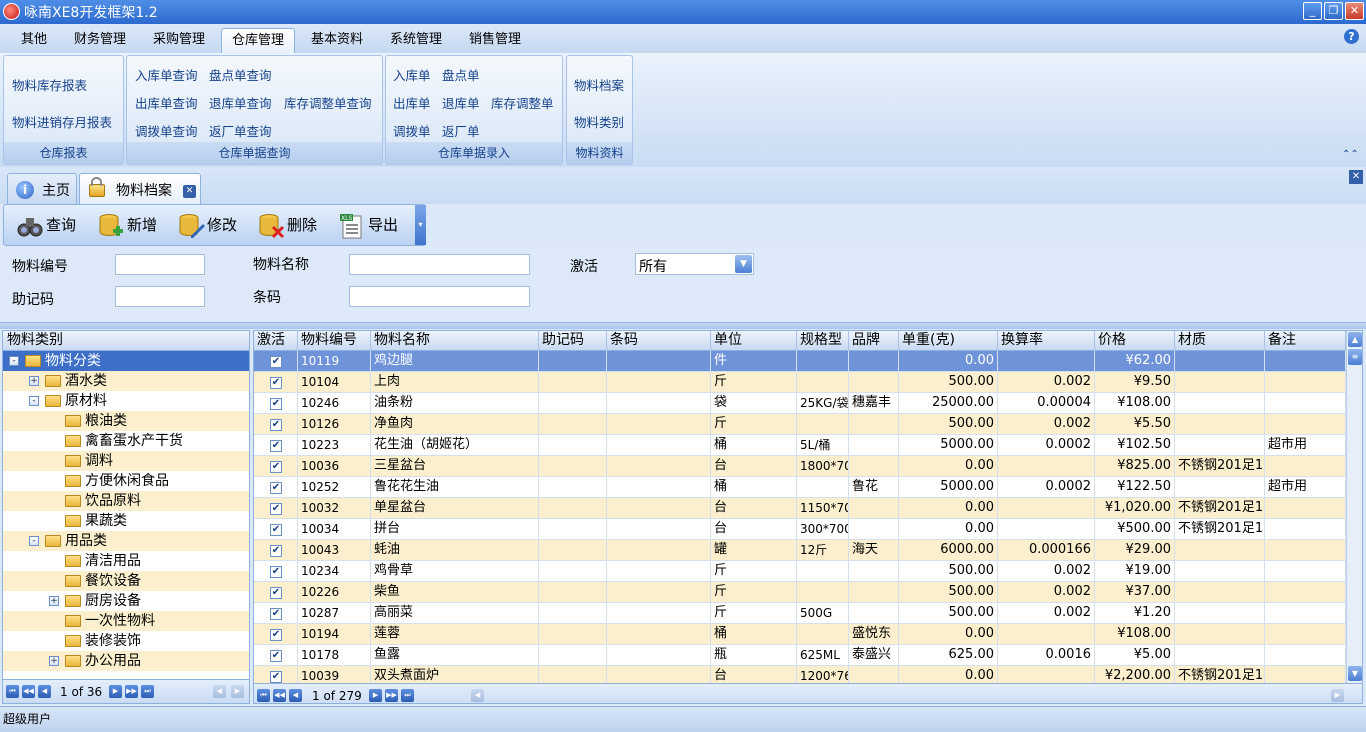 Image resolution: width=1366 pixels, height=732 pixels. Describe the element at coordinates (1355, 339) in the screenshot. I see `scroll-up-icon: ▲` at that location.